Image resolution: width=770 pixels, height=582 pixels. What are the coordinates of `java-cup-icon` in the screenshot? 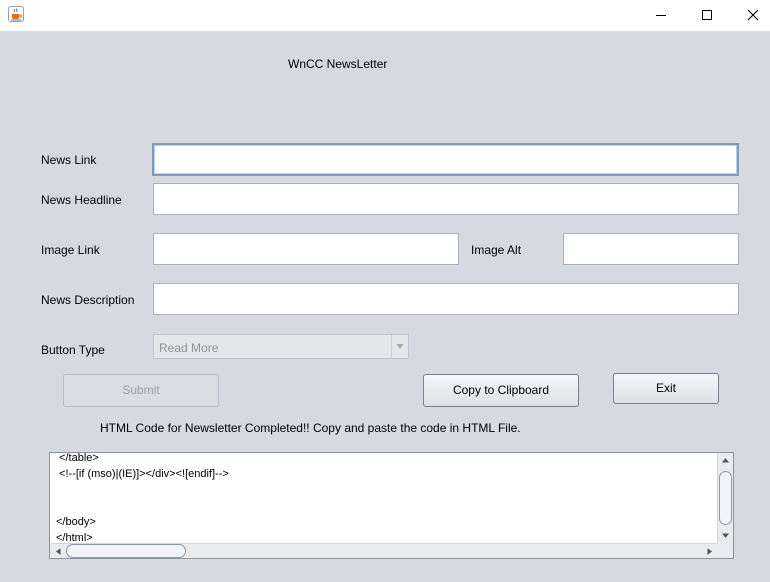 It's located at (16, 14).